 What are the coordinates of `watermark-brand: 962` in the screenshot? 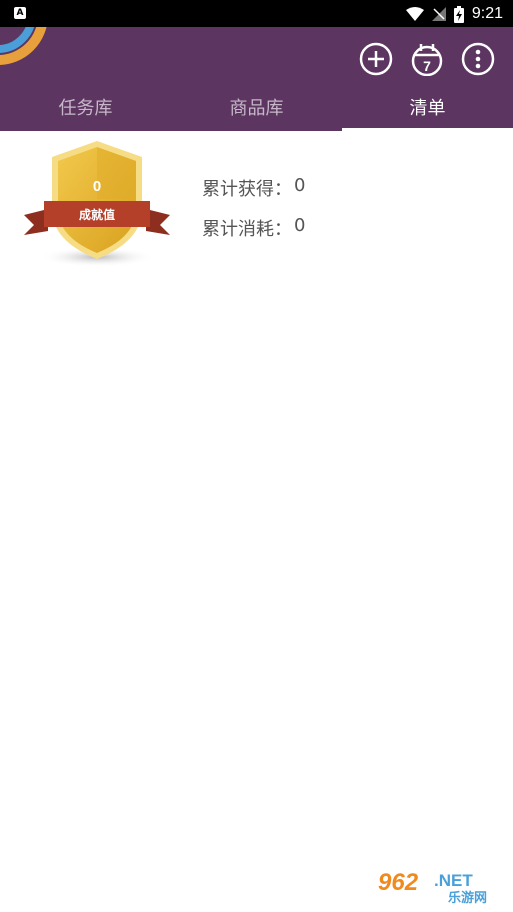 It's located at (398, 882).